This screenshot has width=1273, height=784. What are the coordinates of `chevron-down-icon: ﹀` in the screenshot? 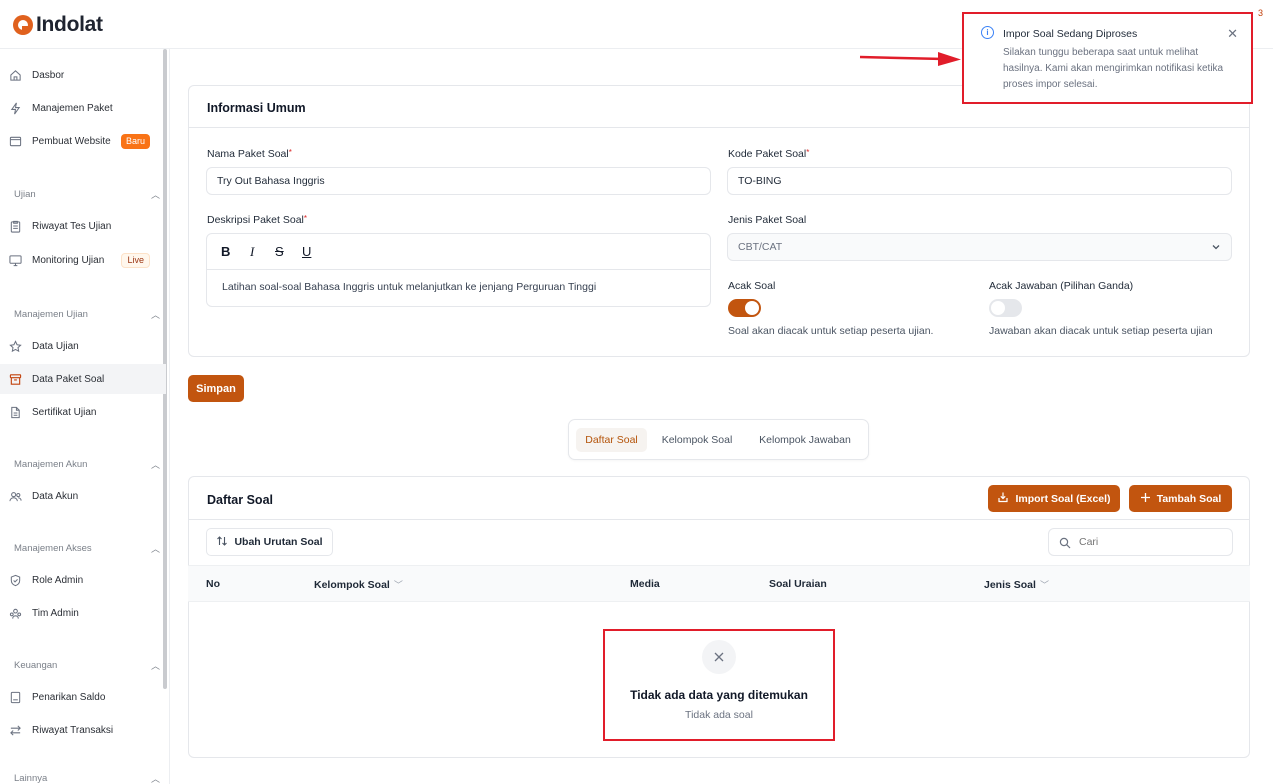 It's located at (1044, 585).